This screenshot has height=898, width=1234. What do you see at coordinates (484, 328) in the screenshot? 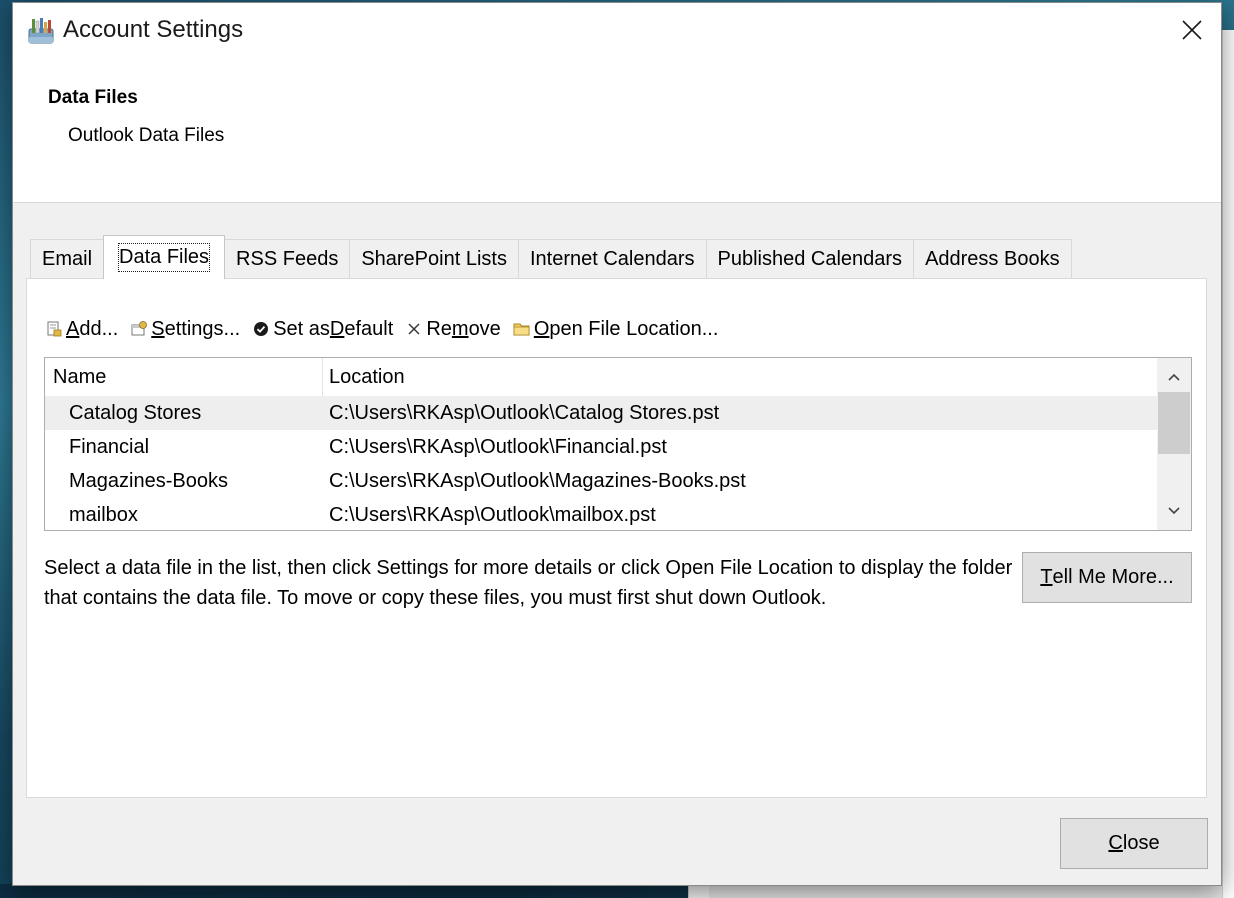
I see `remove-label-post: ove` at bounding box center [484, 328].